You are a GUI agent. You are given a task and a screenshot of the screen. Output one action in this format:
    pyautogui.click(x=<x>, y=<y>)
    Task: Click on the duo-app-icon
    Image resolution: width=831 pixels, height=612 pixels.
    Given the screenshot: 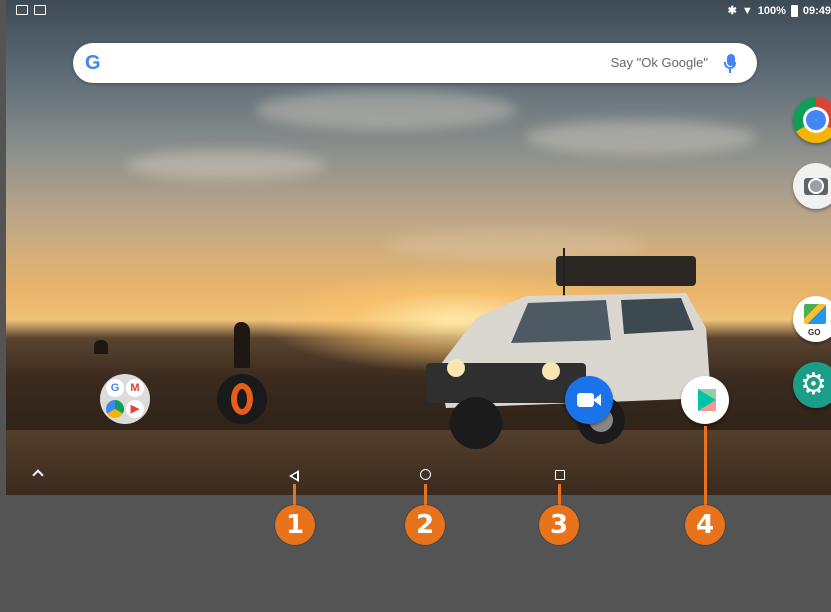 What is the action you would take?
    pyautogui.click(x=589, y=400)
    